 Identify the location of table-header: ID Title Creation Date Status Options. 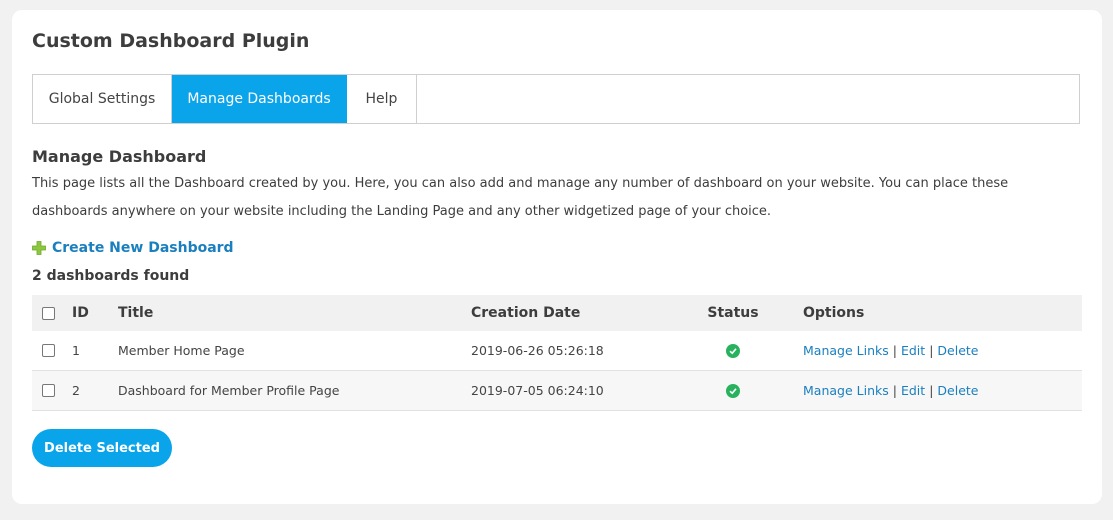
(557, 313).